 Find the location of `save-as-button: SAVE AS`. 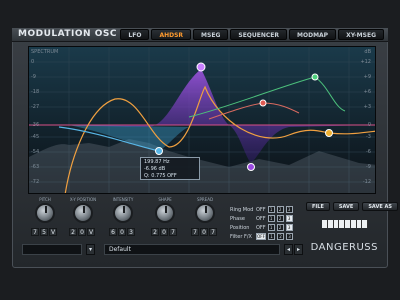

save-as-button: SAVE AS is located at coordinates (380, 206).